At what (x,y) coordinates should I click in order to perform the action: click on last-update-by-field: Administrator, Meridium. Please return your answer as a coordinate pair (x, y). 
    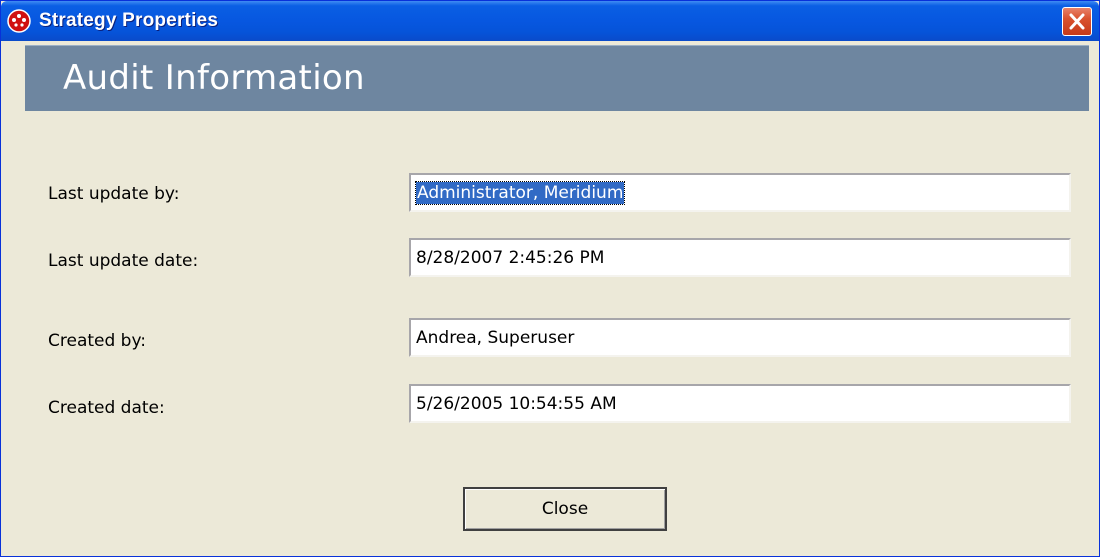
    Looking at the image, I should click on (740, 192).